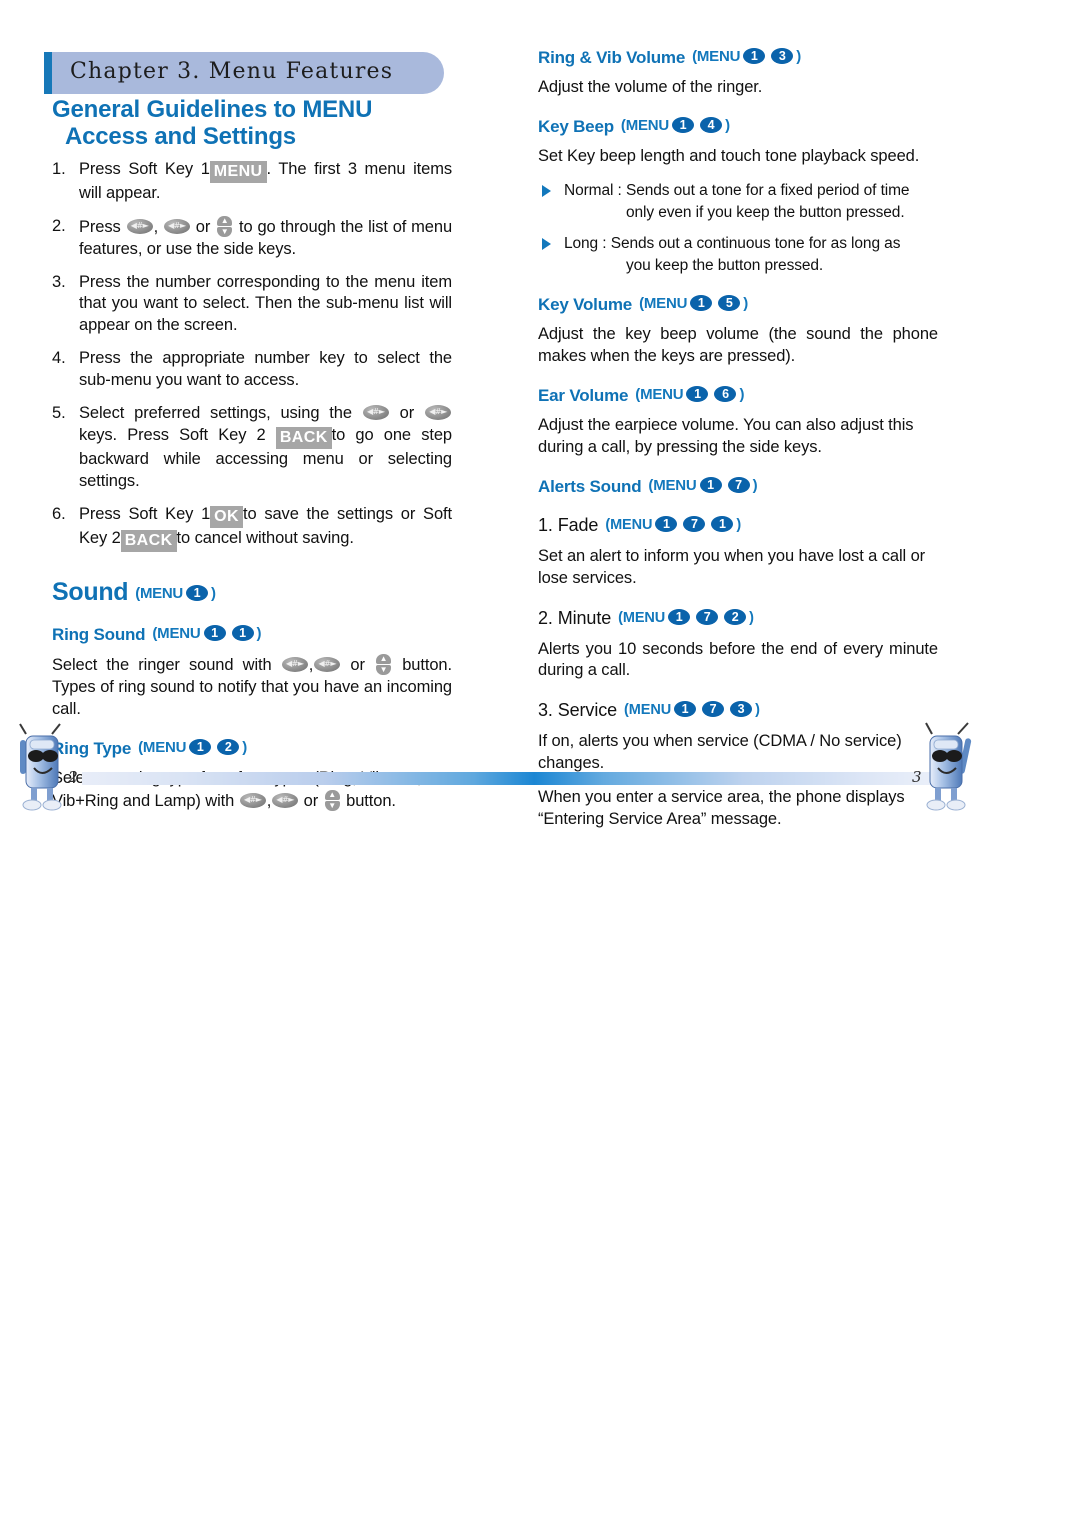 This screenshot has width=1080, height=1528. I want to click on menu-path: (MENU 1 2), so click(193, 747).